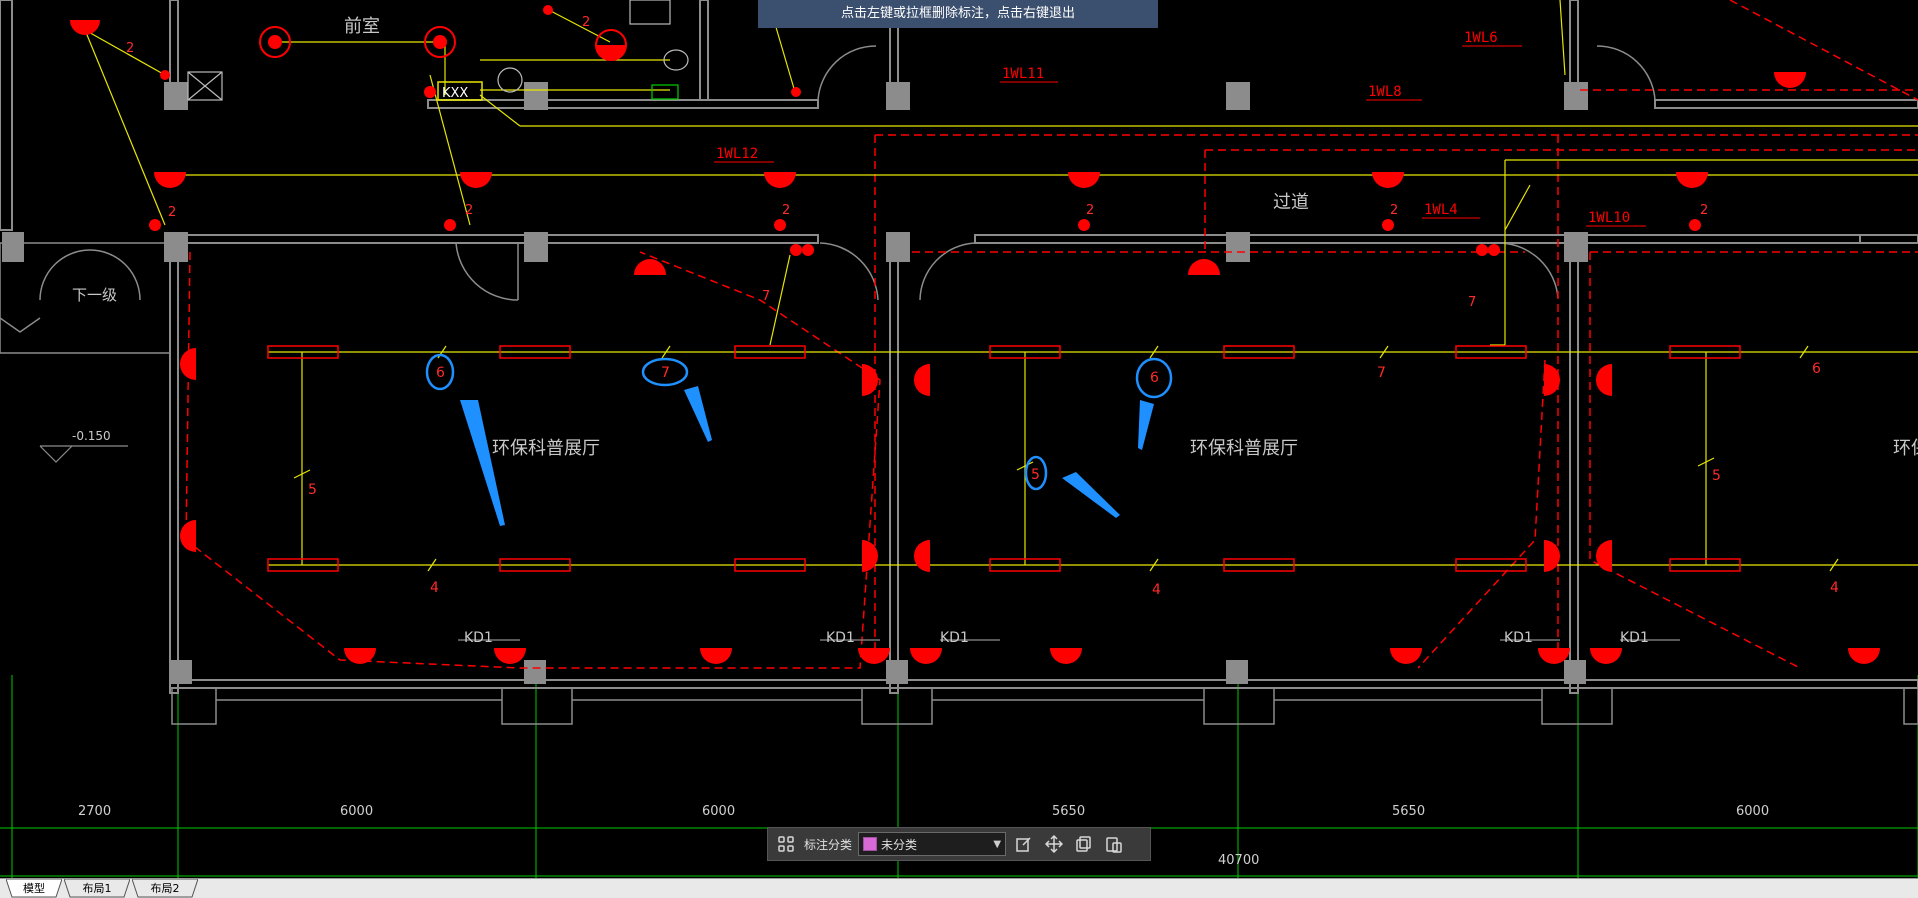 The image size is (1918, 898). Describe the element at coordinates (828, 844) in the screenshot. I see `category-label: 标注分类` at that location.